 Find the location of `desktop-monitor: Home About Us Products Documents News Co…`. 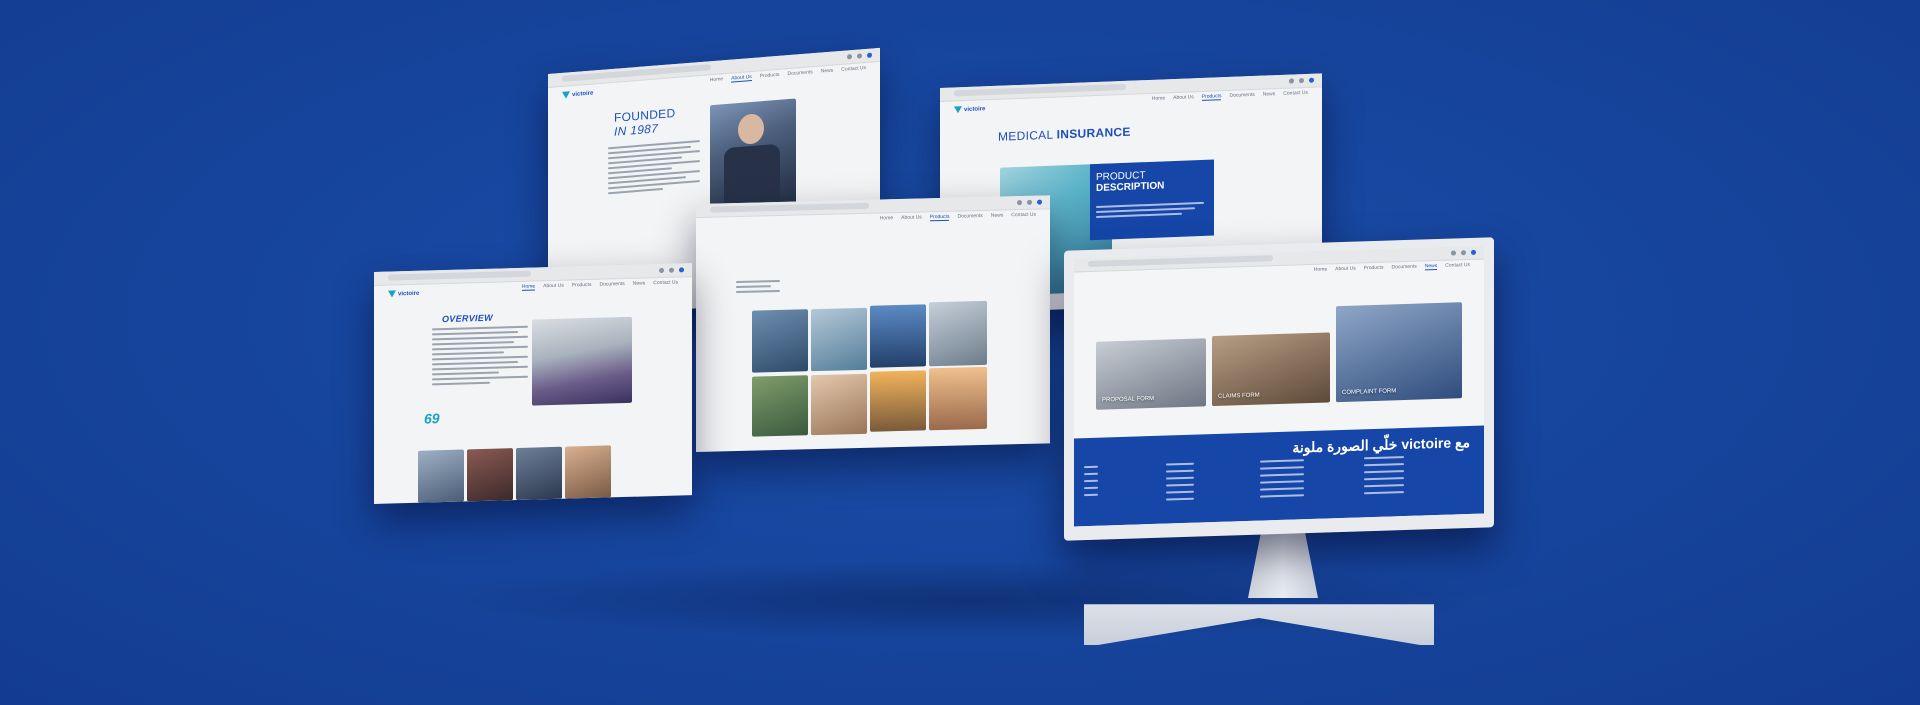

desktop-monitor: Home About Us Products Documents News Co… is located at coordinates (1279, 389).